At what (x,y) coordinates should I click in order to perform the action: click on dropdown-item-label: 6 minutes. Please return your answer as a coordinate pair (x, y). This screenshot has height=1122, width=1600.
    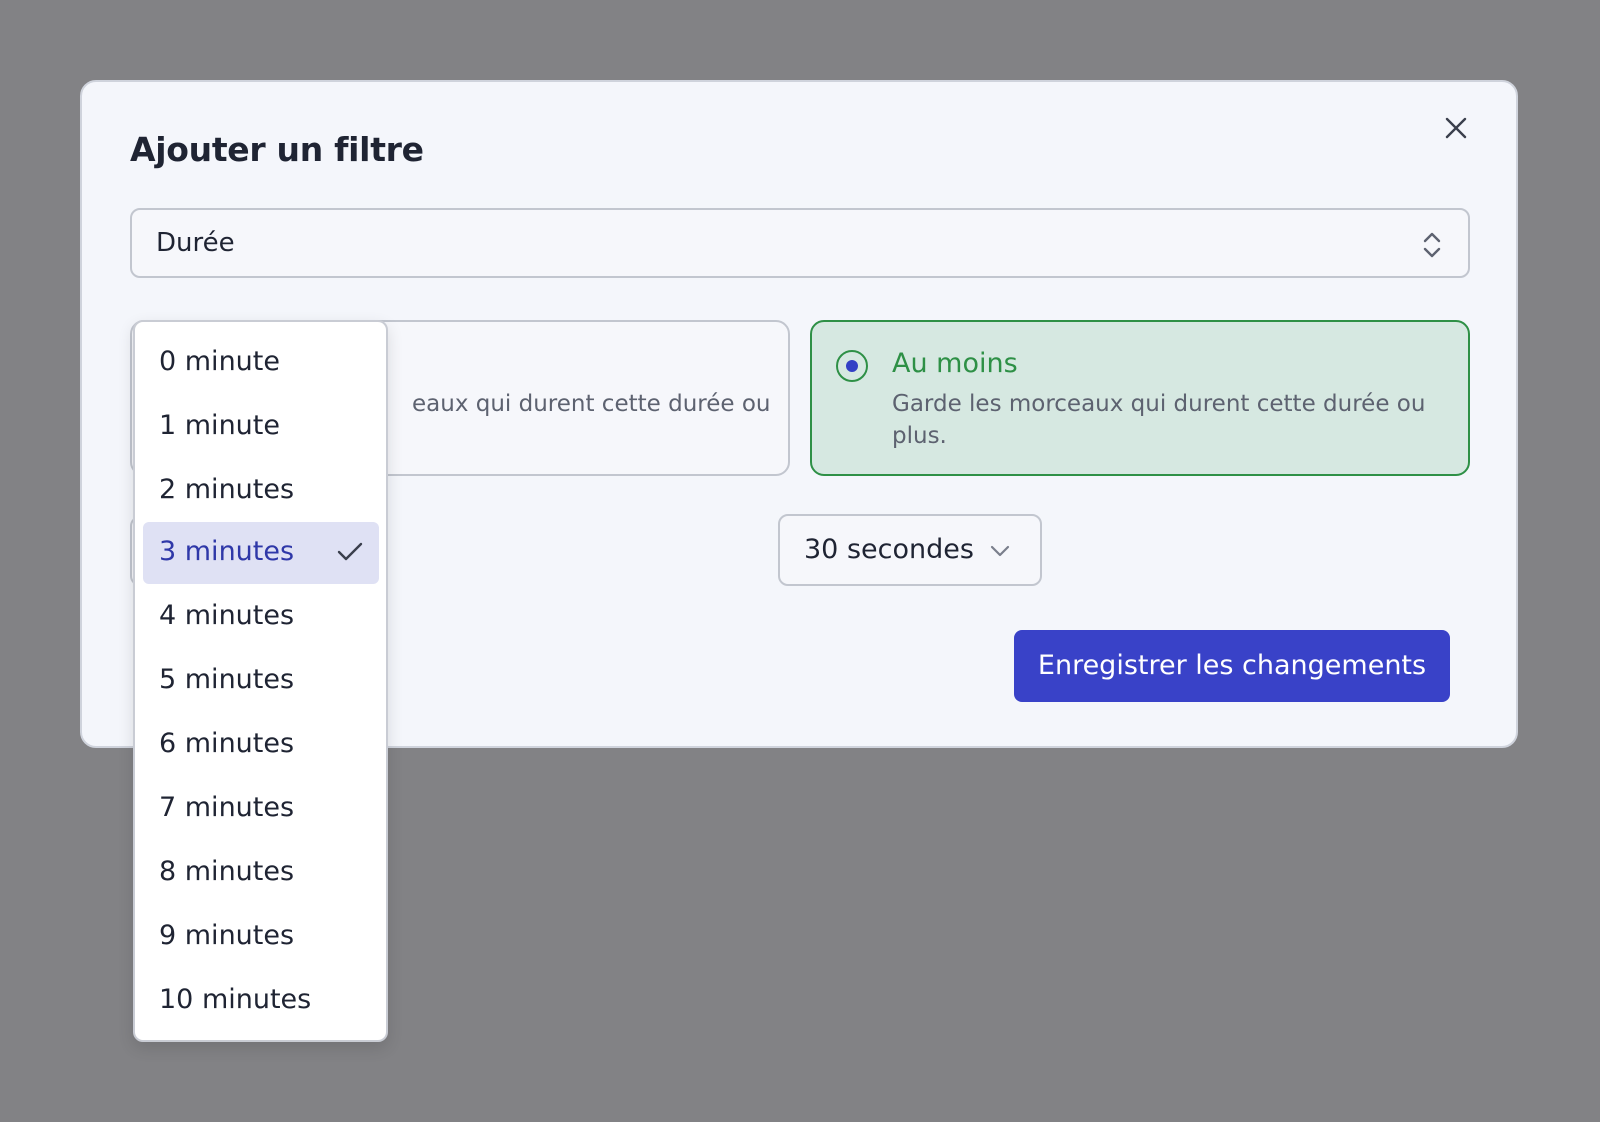
    Looking at the image, I should click on (227, 743).